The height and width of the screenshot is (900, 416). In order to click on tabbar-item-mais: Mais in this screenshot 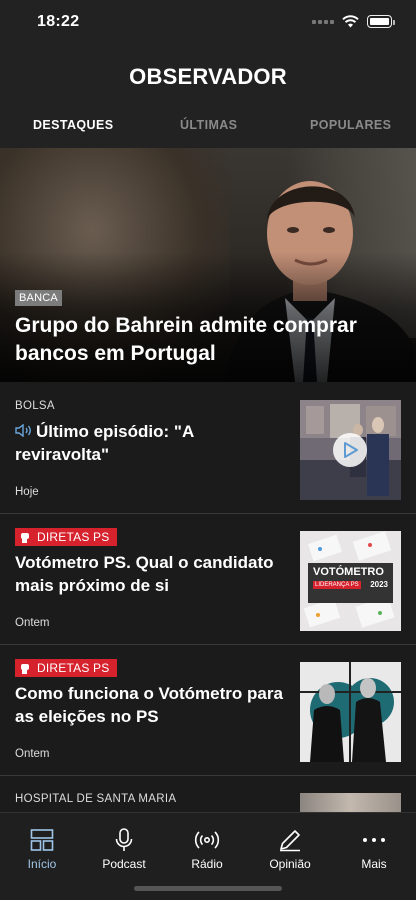, I will do `click(374, 849)`.